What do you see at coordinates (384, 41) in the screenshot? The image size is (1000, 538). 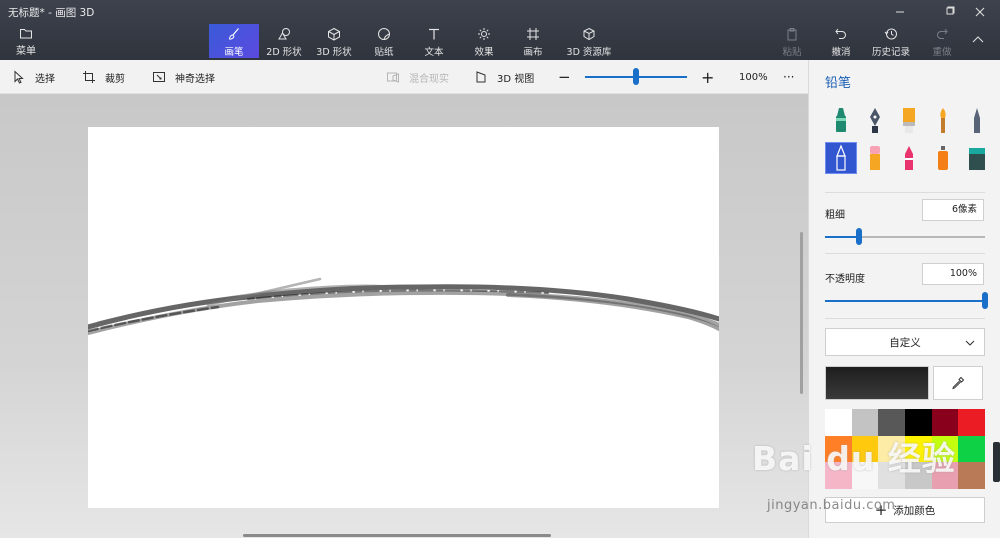 I see `tool-stickers: 贴纸` at bounding box center [384, 41].